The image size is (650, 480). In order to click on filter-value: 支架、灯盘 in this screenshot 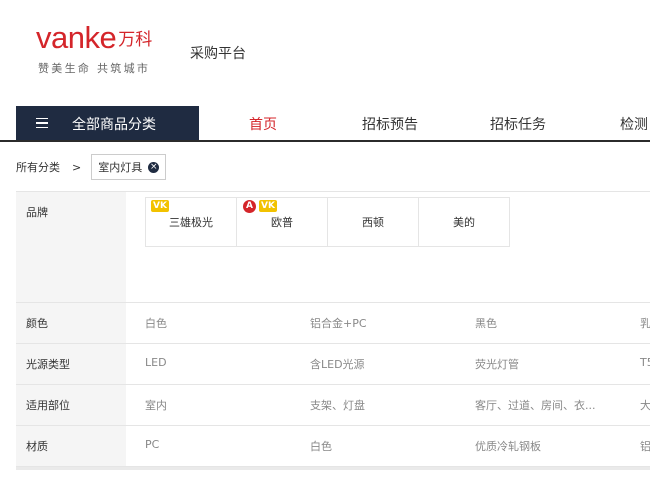, I will do `click(337, 405)`.